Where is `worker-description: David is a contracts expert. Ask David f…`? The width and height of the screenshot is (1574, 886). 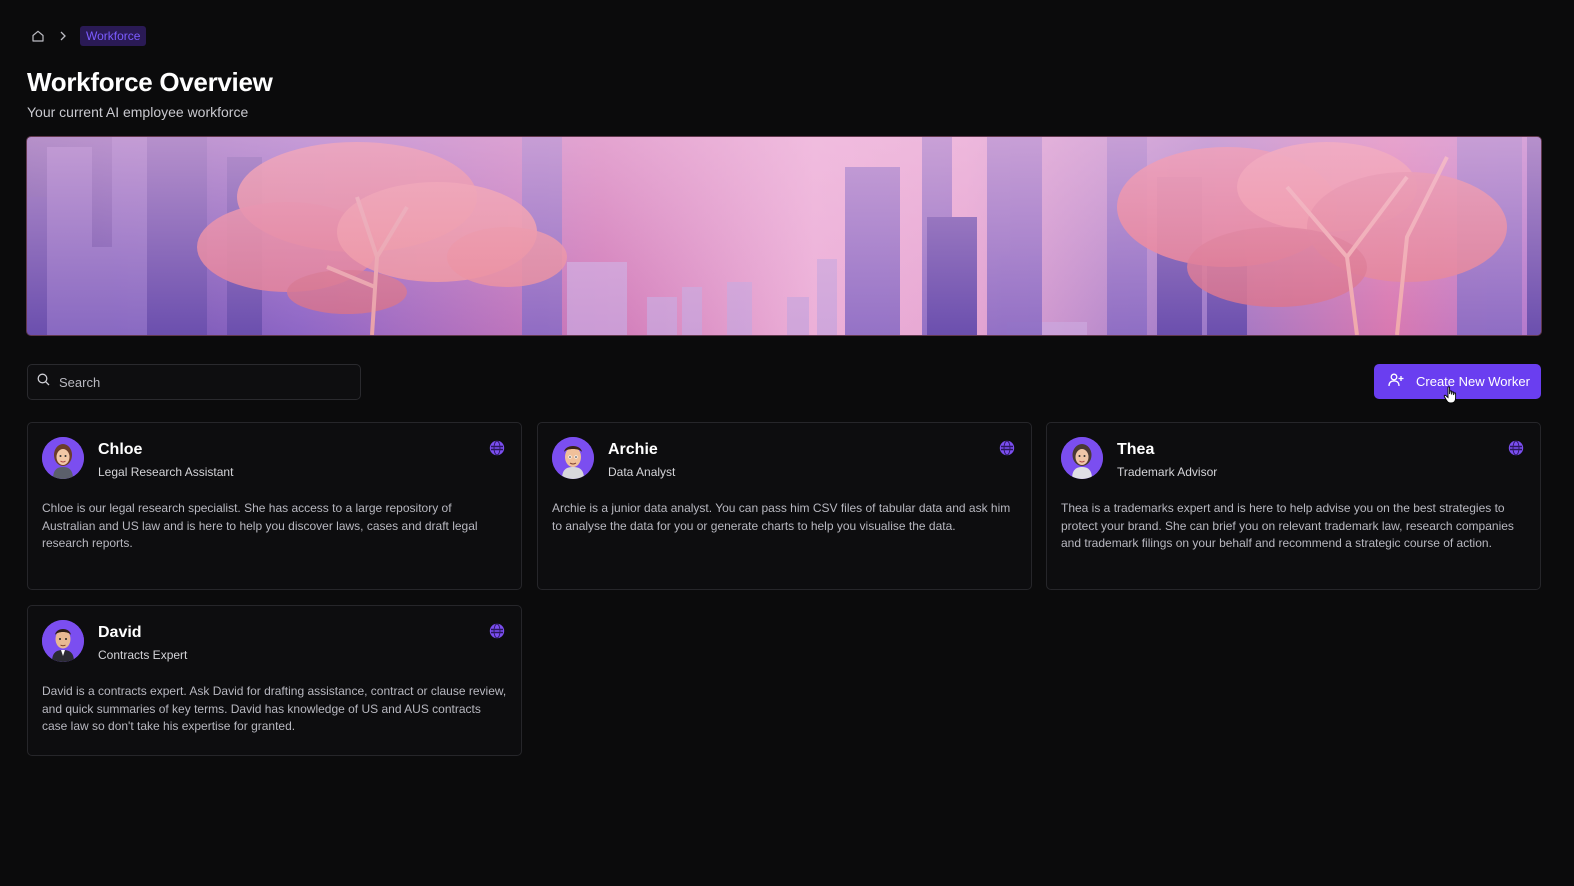
worker-description: David is a contracts expert. Ask David f… is located at coordinates (274, 708).